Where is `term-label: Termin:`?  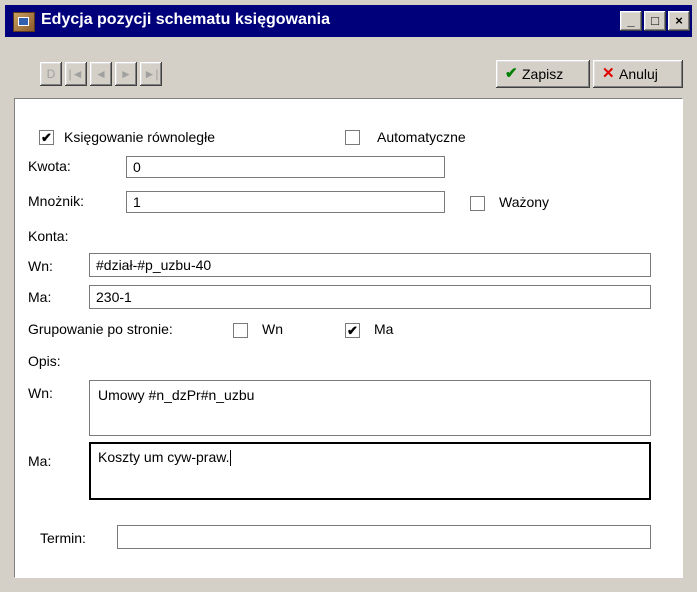 term-label: Termin: is located at coordinates (63, 538).